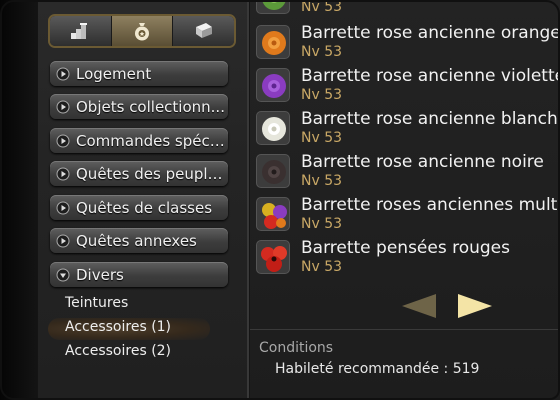 The height and width of the screenshot is (400, 560). Describe the element at coordinates (475, 306) in the screenshot. I see `triangle-right-icon` at that location.